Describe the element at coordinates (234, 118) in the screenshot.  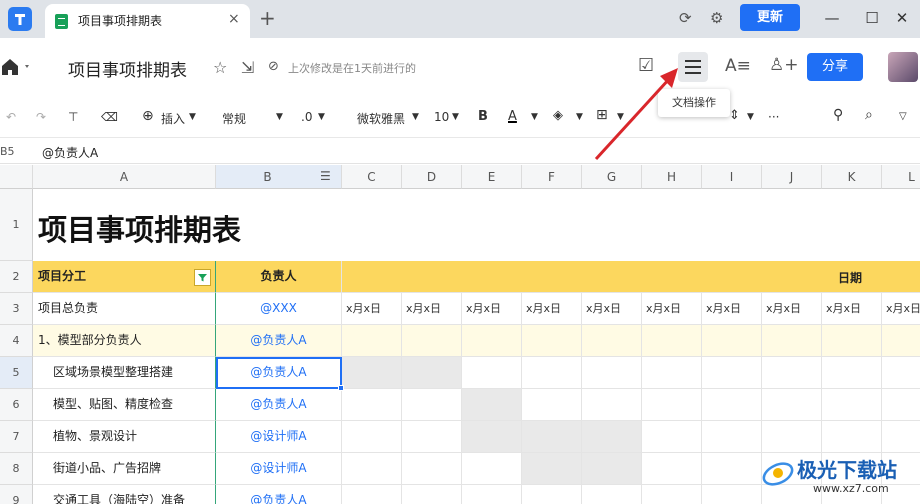
I see `number-format-select: 常规` at that location.